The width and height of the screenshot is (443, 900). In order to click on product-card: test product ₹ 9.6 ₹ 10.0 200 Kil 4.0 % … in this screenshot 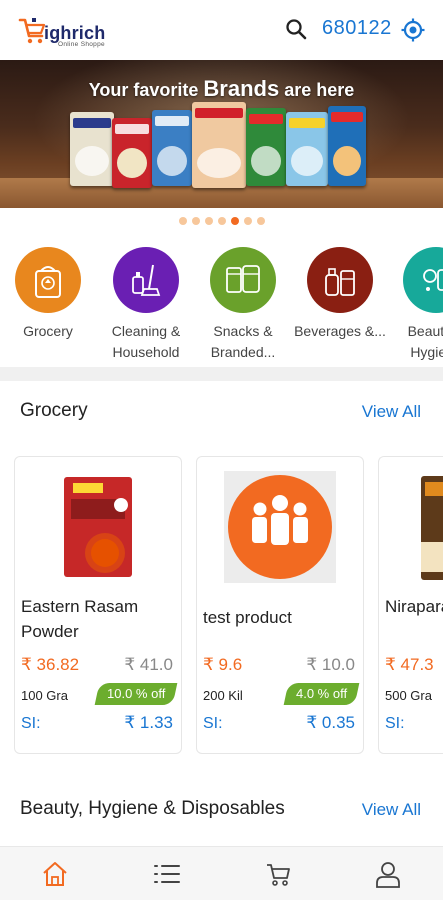, I will do `click(280, 605)`.